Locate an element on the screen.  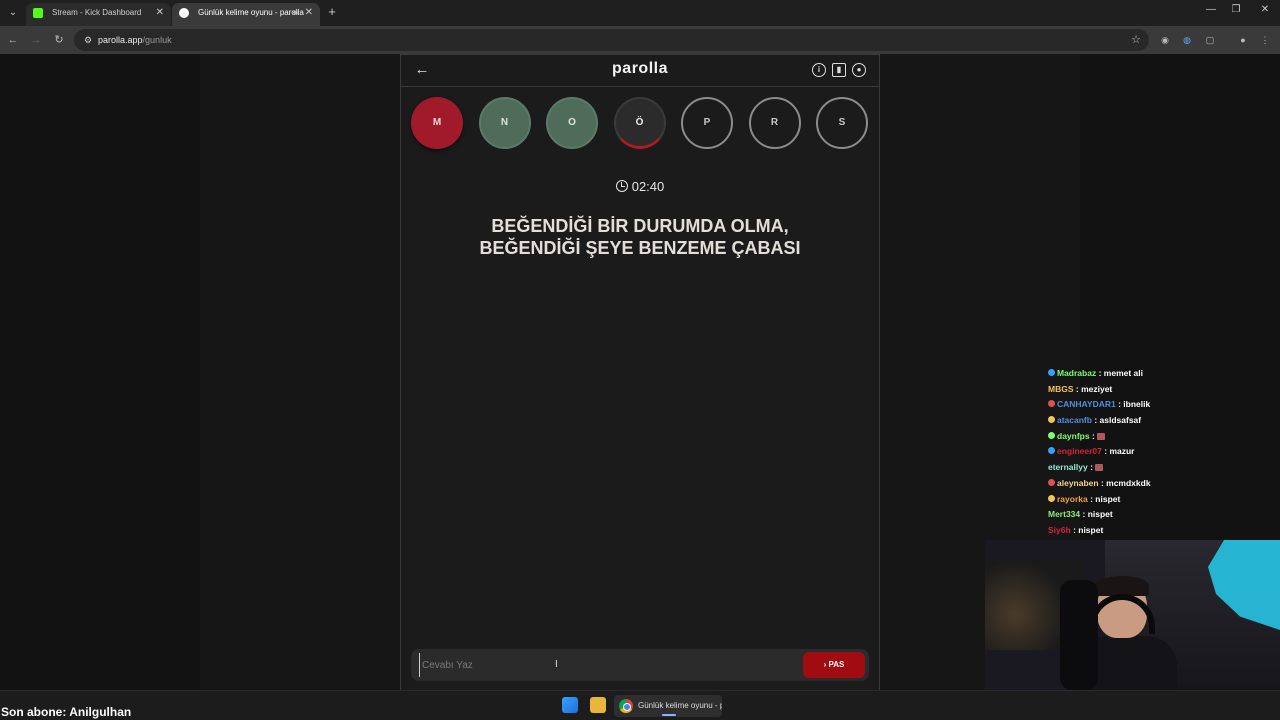
app-header: ← parolla i ▮ ● is located at coordinates (640, 71).